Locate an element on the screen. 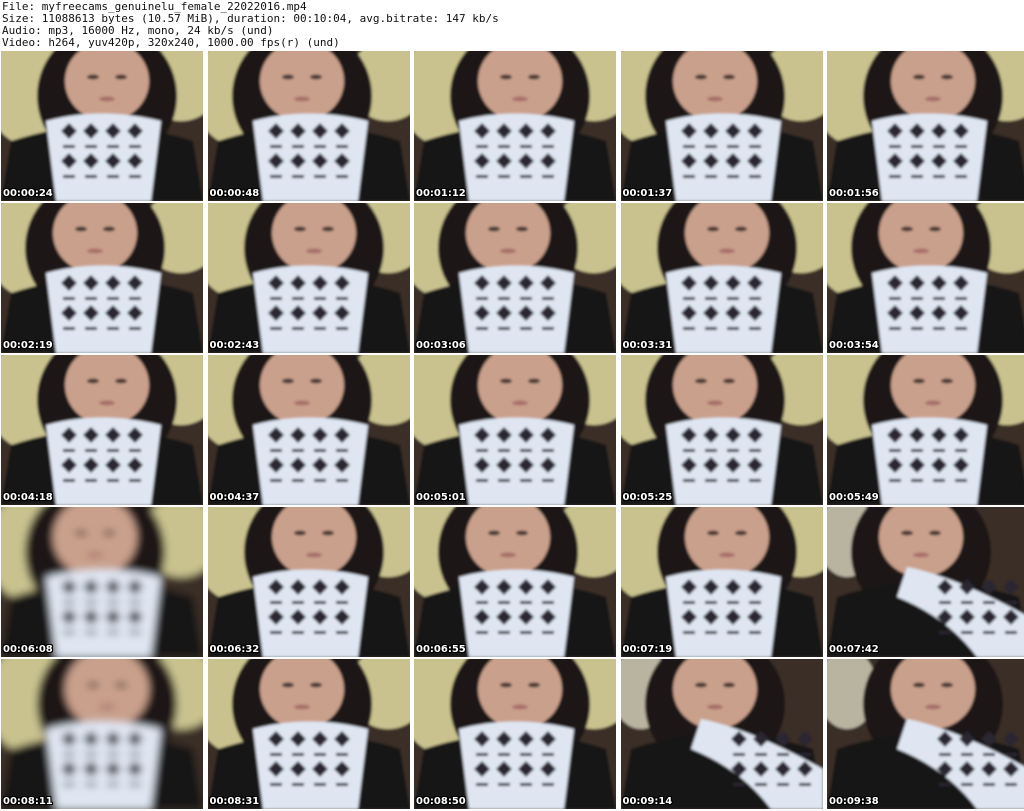 The image size is (1024, 811). video-thumbnail: 00:09:38 is located at coordinates (925, 734).